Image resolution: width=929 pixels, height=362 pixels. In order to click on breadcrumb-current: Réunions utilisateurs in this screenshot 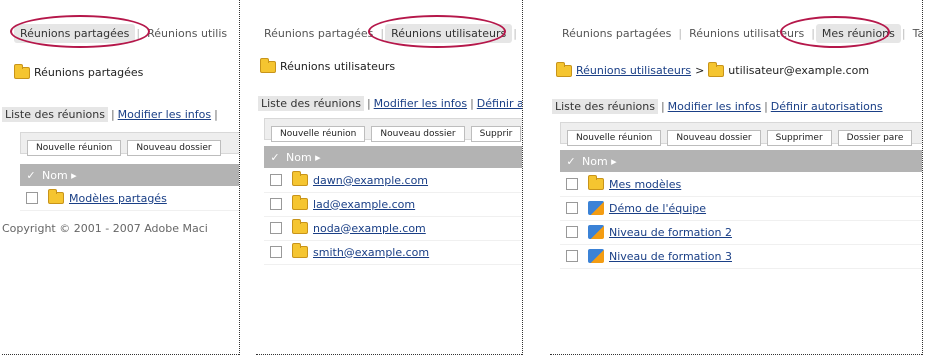, I will do `click(338, 66)`.